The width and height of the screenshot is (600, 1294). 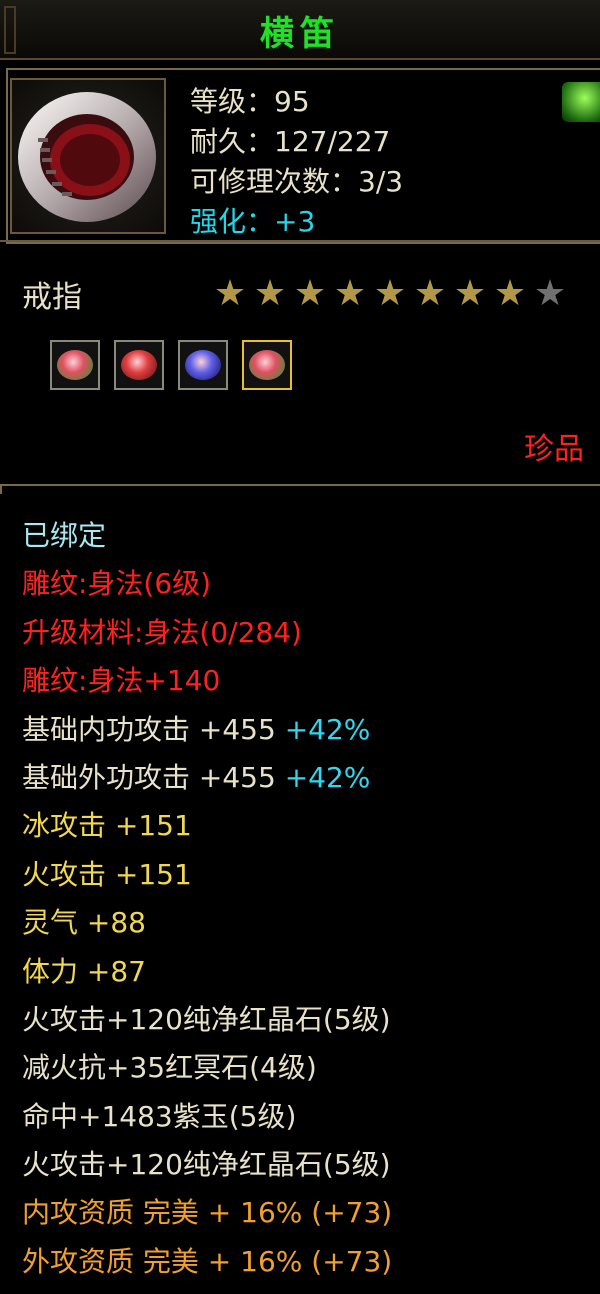 What do you see at coordinates (159, 1116) in the screenshot?
I see `attribute-text: 命中+1483紫玉(5级)` at bounding box center [159, 1116].